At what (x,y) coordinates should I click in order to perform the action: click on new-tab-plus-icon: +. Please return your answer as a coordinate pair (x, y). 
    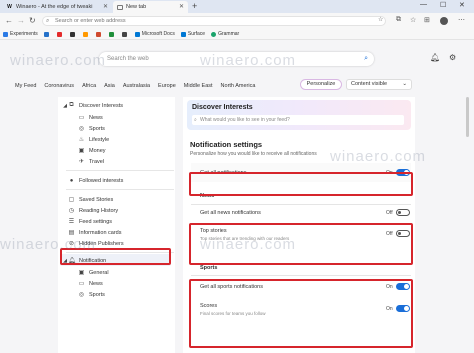
    Looking at the image, I should click on (194, 6).